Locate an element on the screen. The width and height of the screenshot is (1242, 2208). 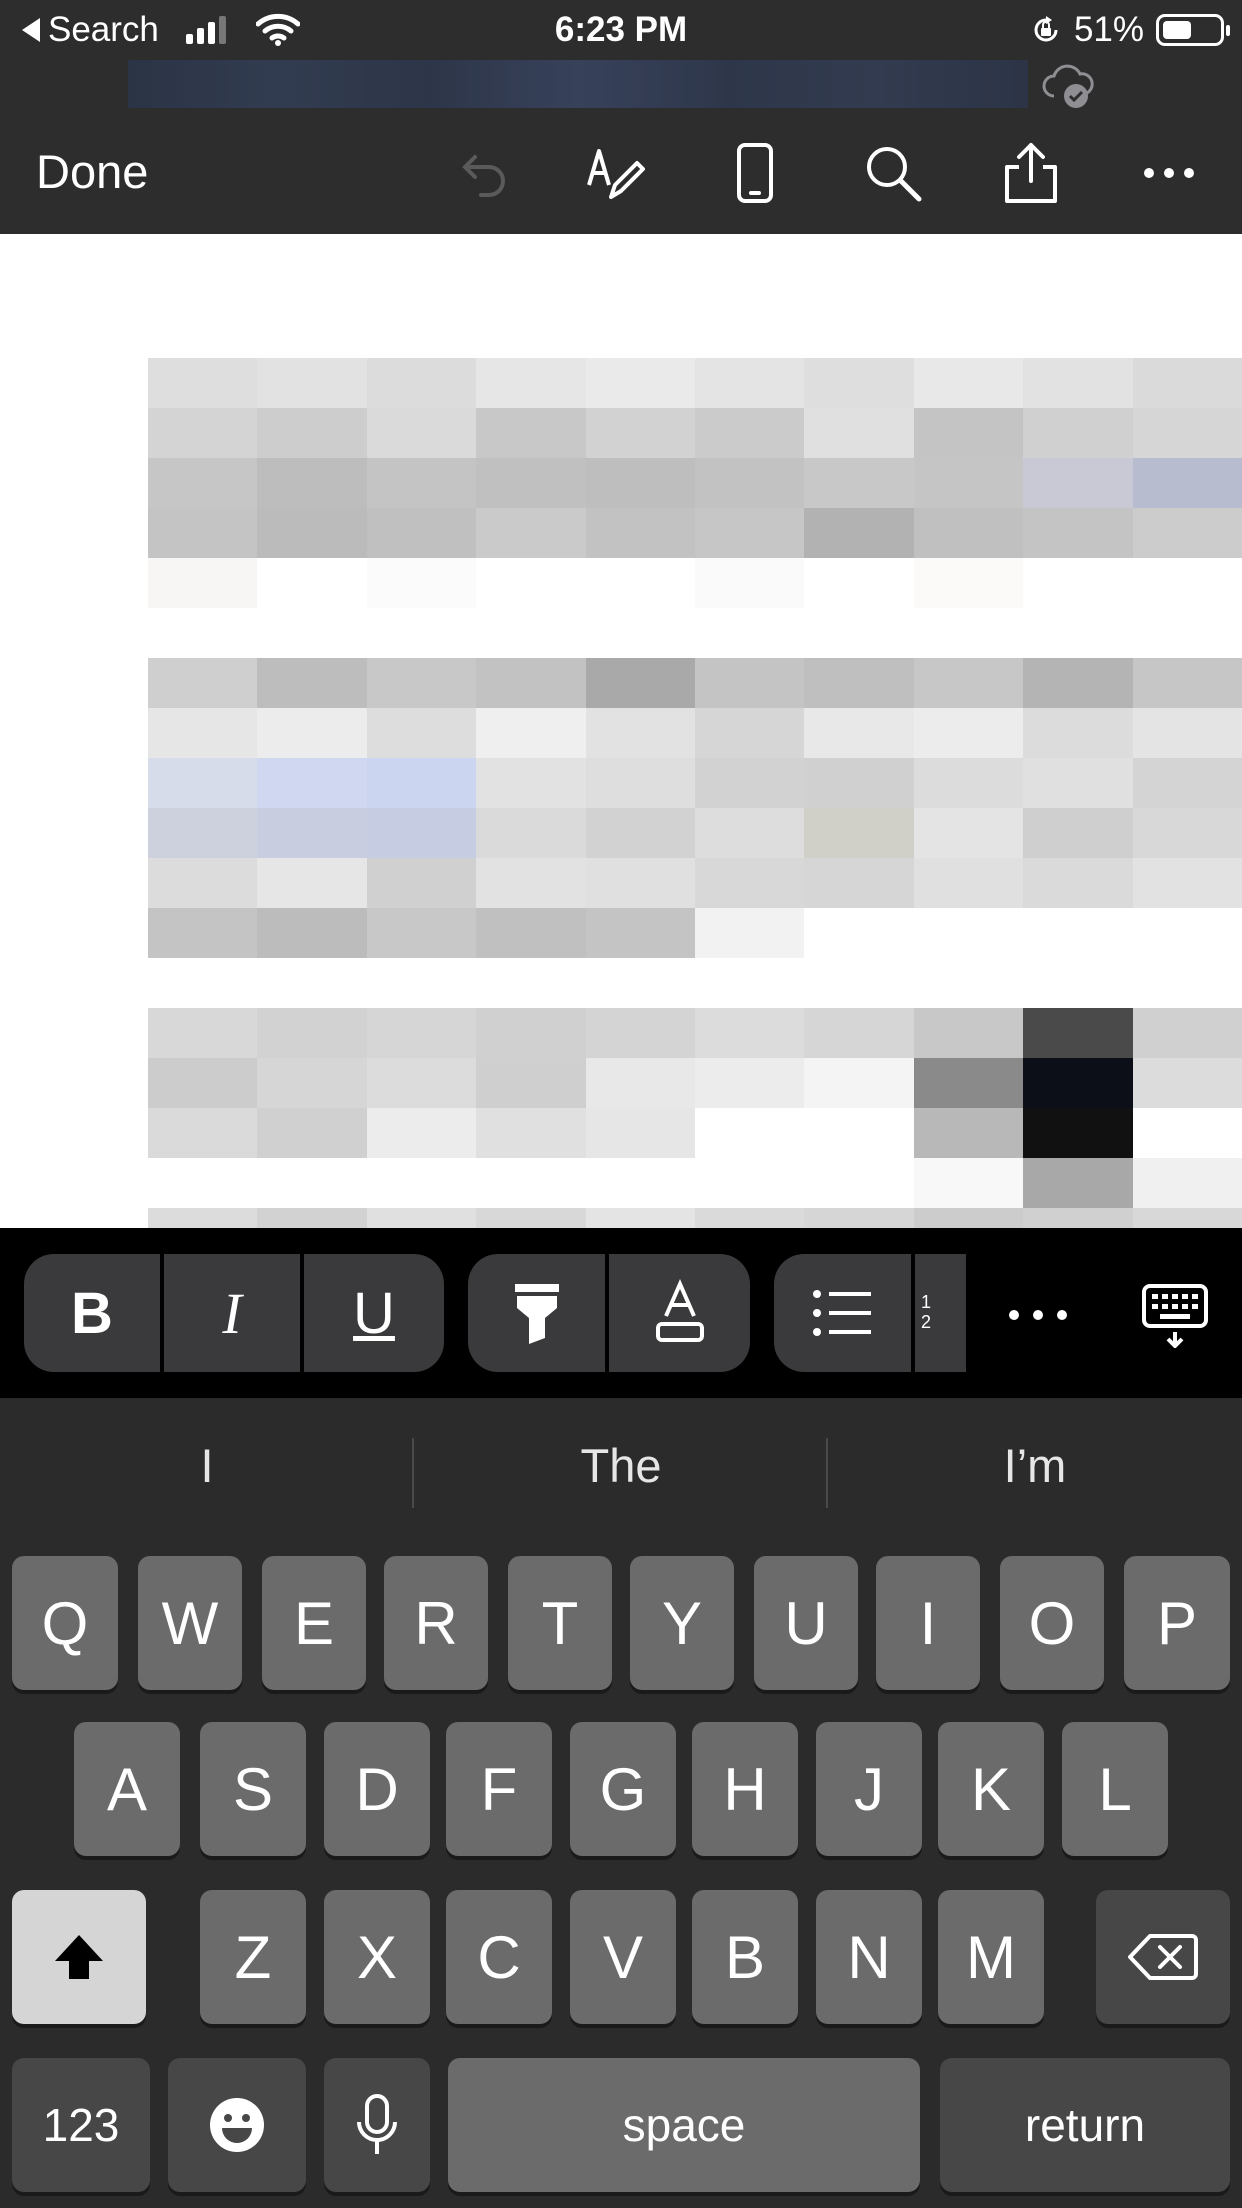
key-u: U is located at coordinates (806, 1623).